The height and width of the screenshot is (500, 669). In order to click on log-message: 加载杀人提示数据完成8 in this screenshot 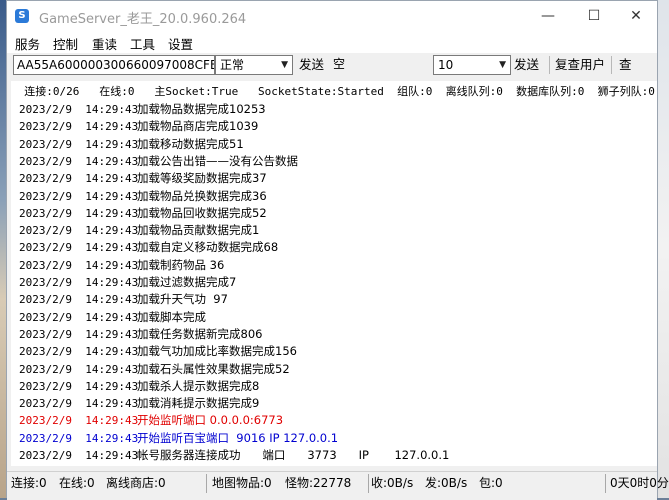, I will do `click(198, 385)`.